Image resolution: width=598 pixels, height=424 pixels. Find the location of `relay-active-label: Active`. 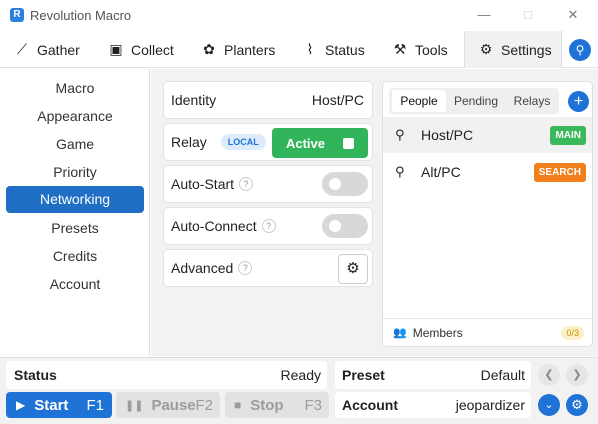

relay-active-label: Active is located at coordinates (305, 143).